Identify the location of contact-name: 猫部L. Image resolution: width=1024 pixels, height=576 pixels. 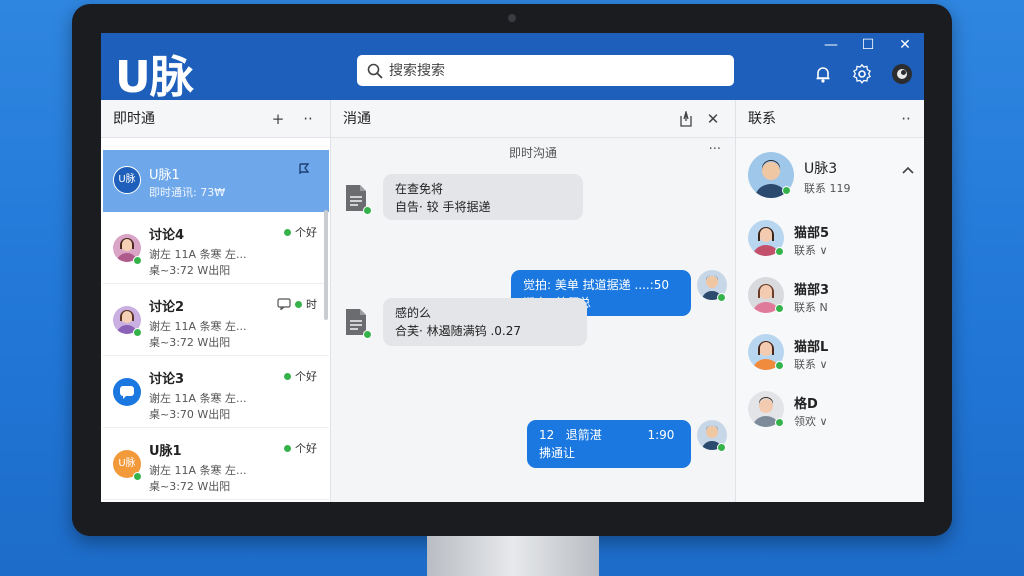
(811, 347).